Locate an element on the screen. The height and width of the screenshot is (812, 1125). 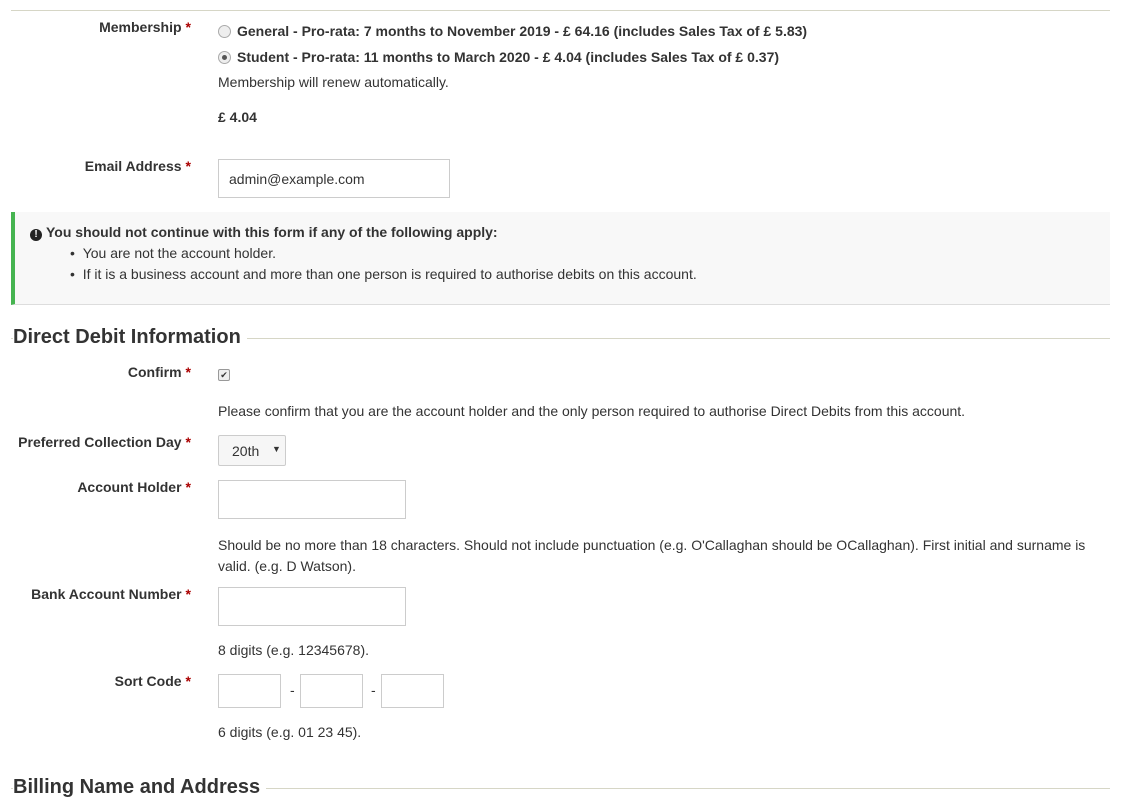
renew-note: Membership will renew automatically. is located at coordinates (333, 82).